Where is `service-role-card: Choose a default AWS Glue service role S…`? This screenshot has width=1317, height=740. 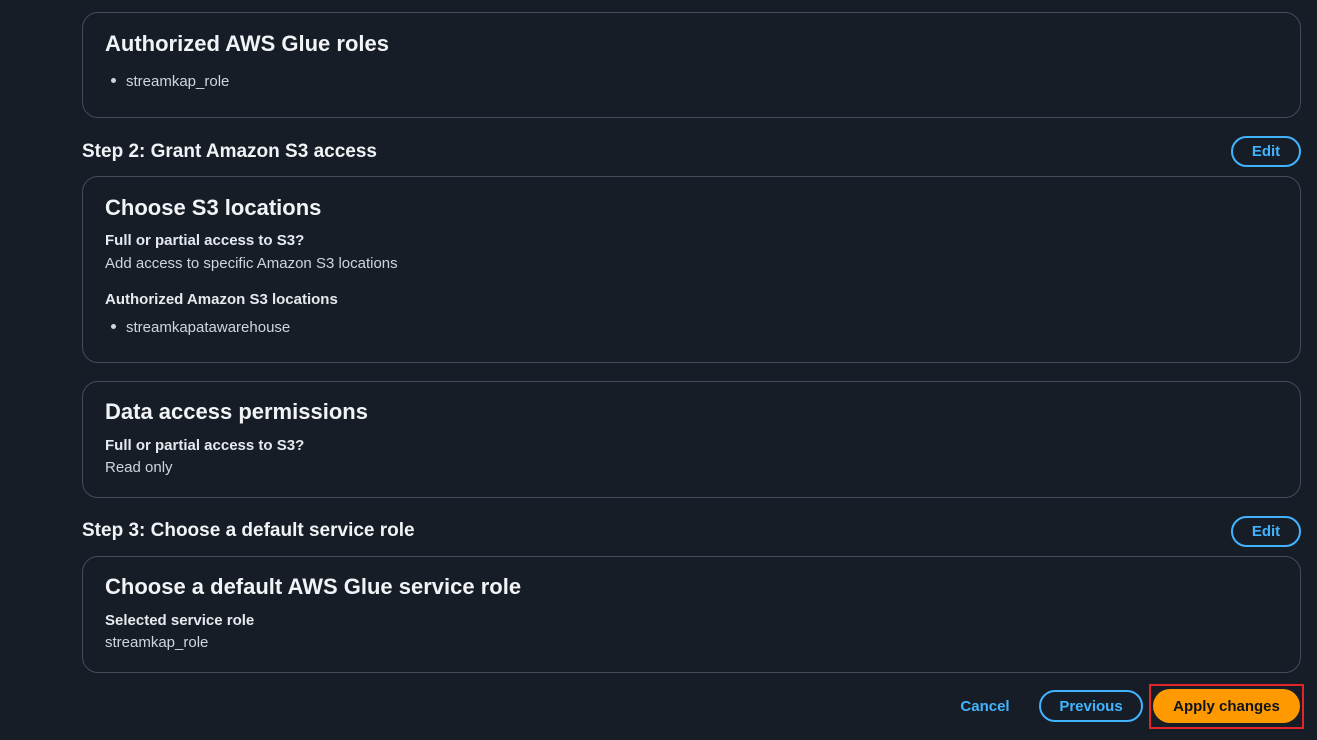 service-role-card: Choose a default AWS Glue service role S… is located at coordinates (691, 614).